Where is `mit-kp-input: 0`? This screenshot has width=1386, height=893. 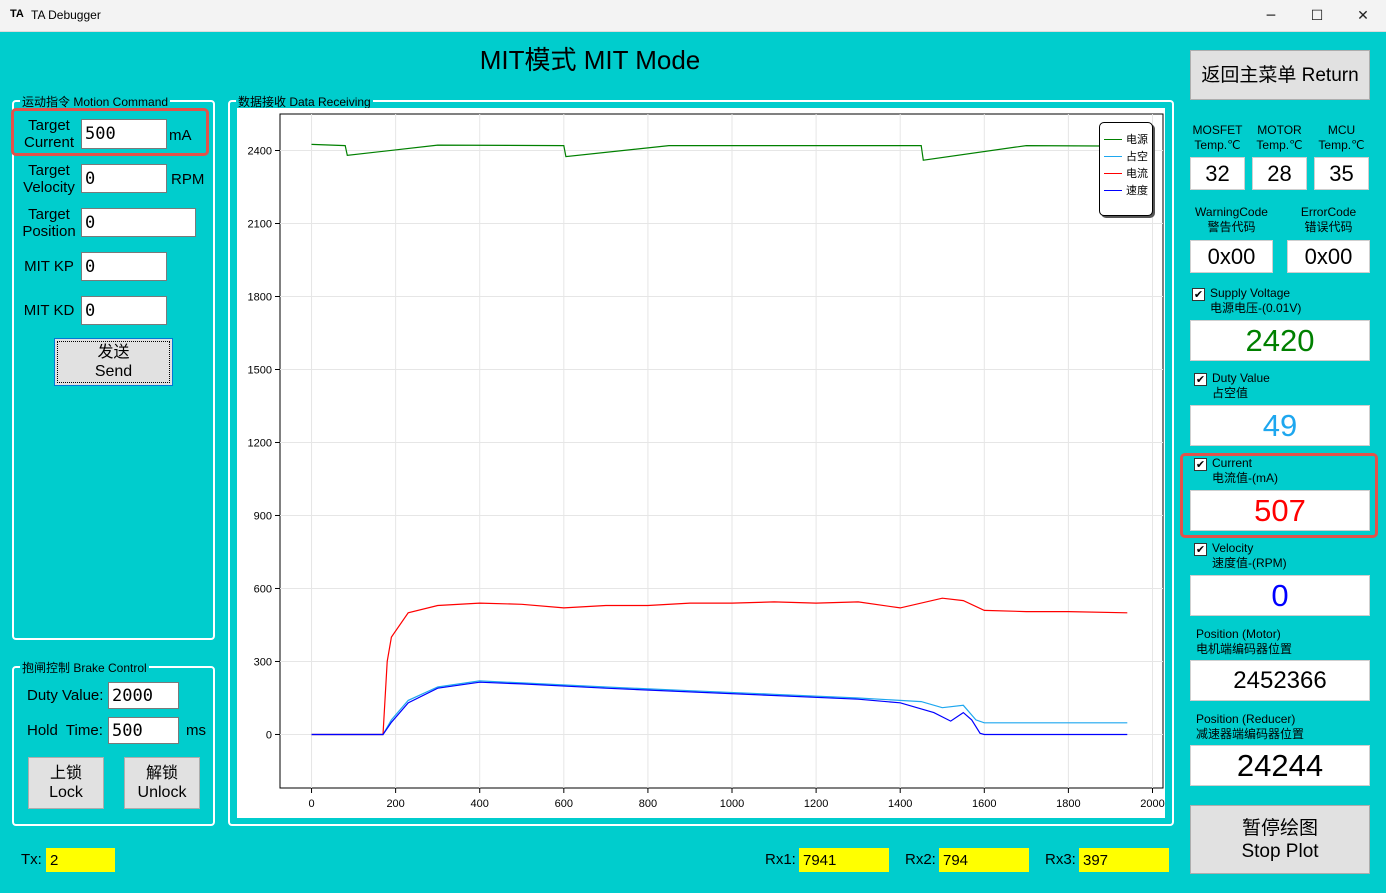 mit-kp-input: 0 is located at coordinates (124, 266).